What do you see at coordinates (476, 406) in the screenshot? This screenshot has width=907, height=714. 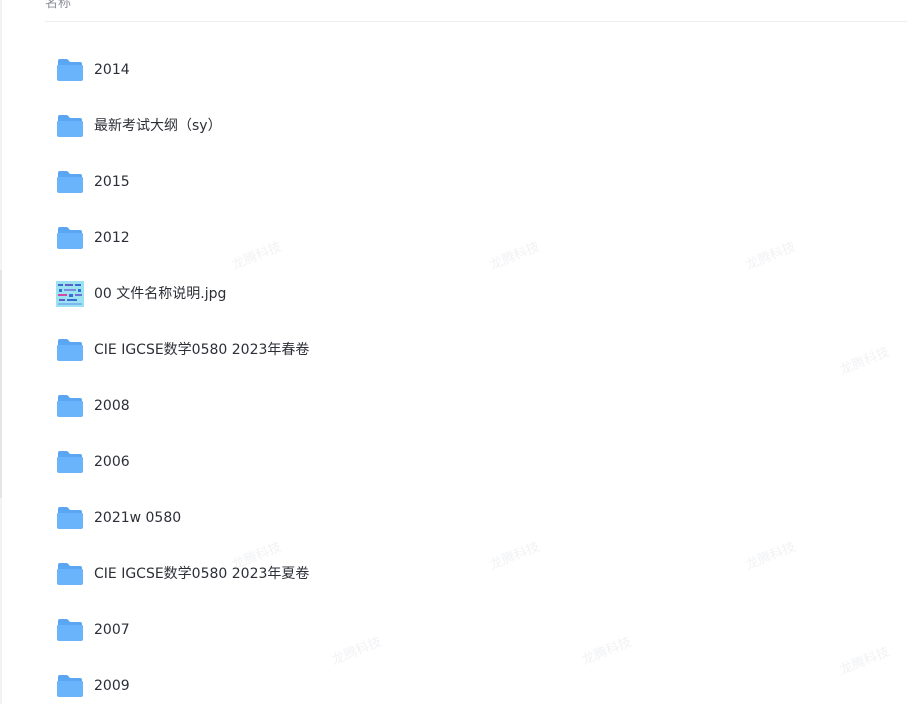 I see `file-row: 2008` at bounding box center [476, 406].